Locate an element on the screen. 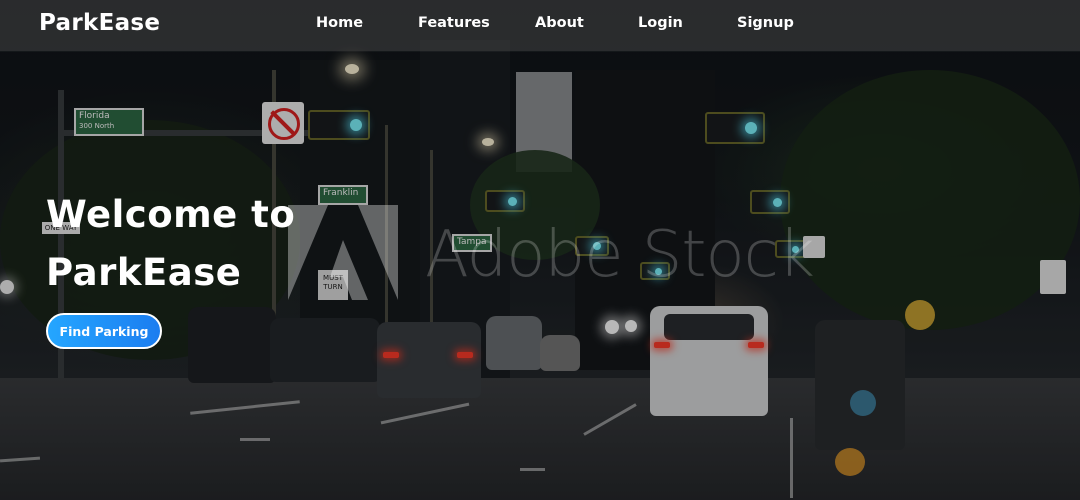 This screenshot has width=1080, height=500. nav-login-link: Login is located at coordinates (660, 23).